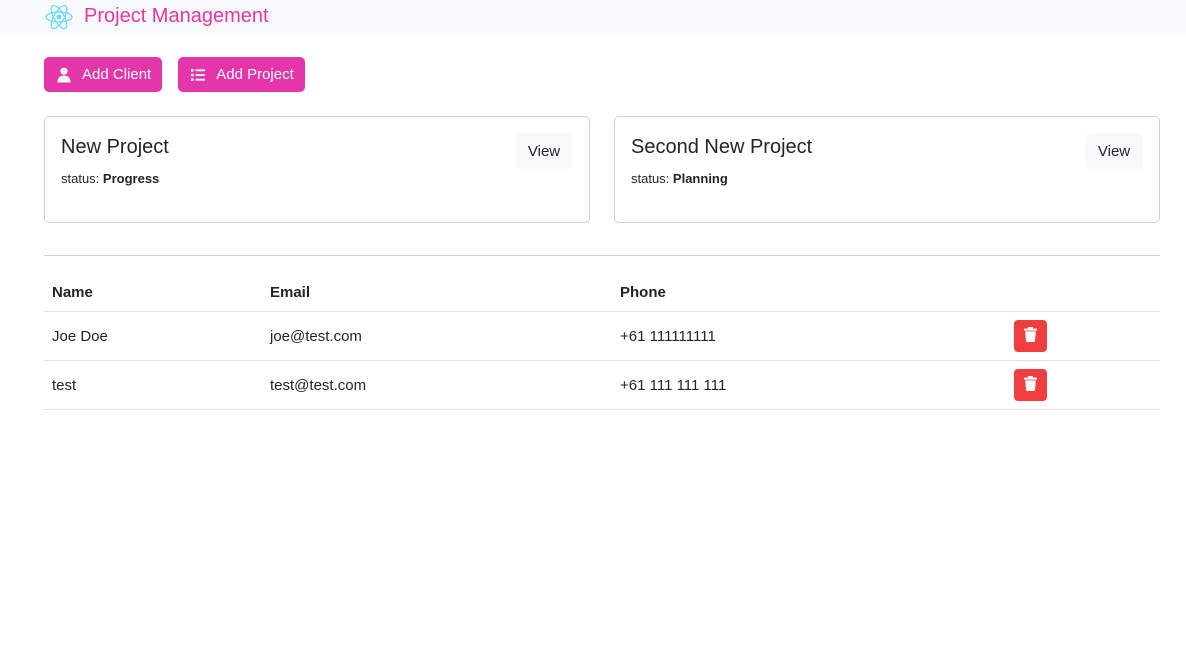 This screenshot has width=1186, height=667. Describe the element at coordinates (198, 75) in the screenshot. I see `list-icon` at that location.